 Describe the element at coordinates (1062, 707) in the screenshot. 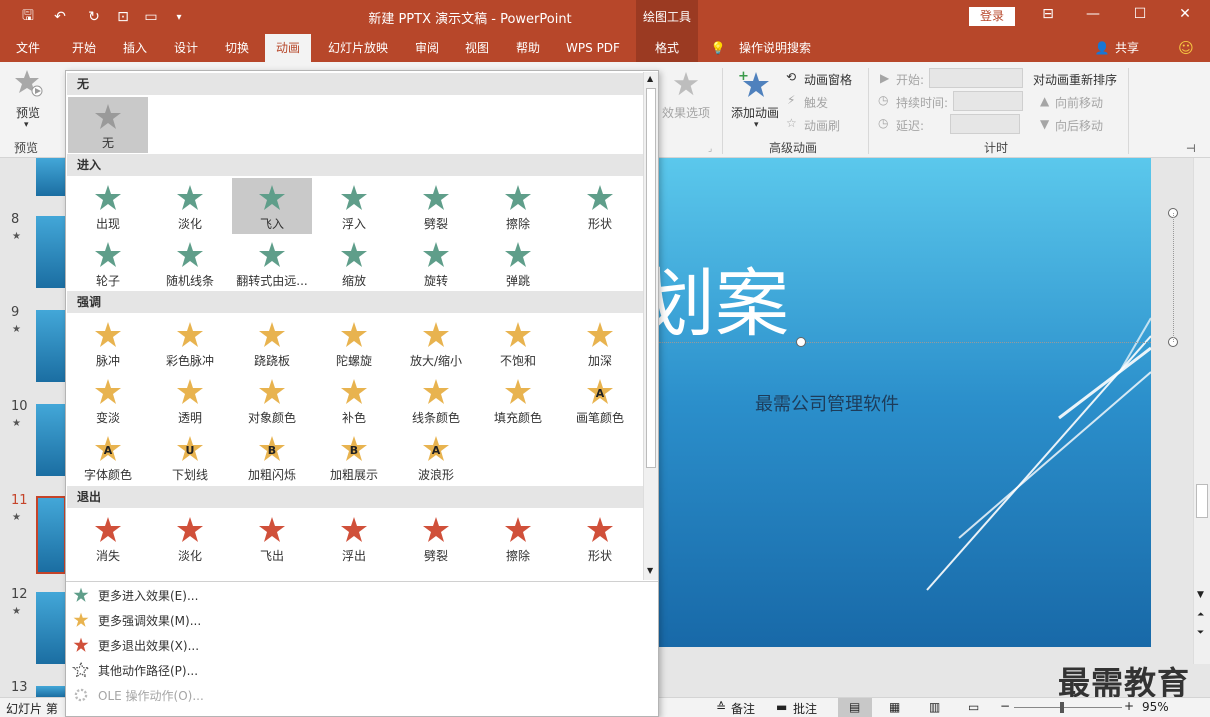

I see `zoom-slider-thumb` at that location.